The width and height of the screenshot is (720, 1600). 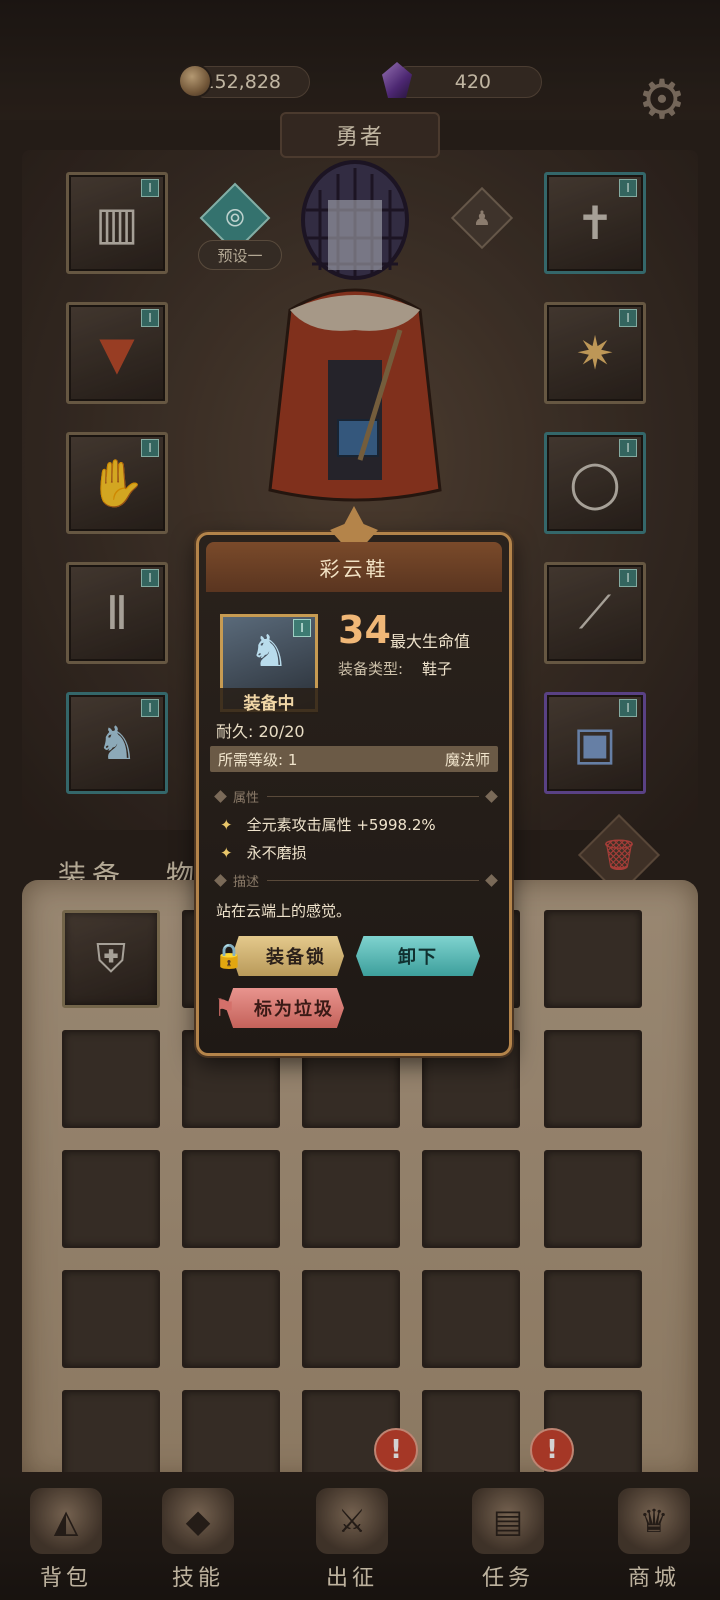 I want to click on lock-button: 装备锁, so click(x=288, y=956).